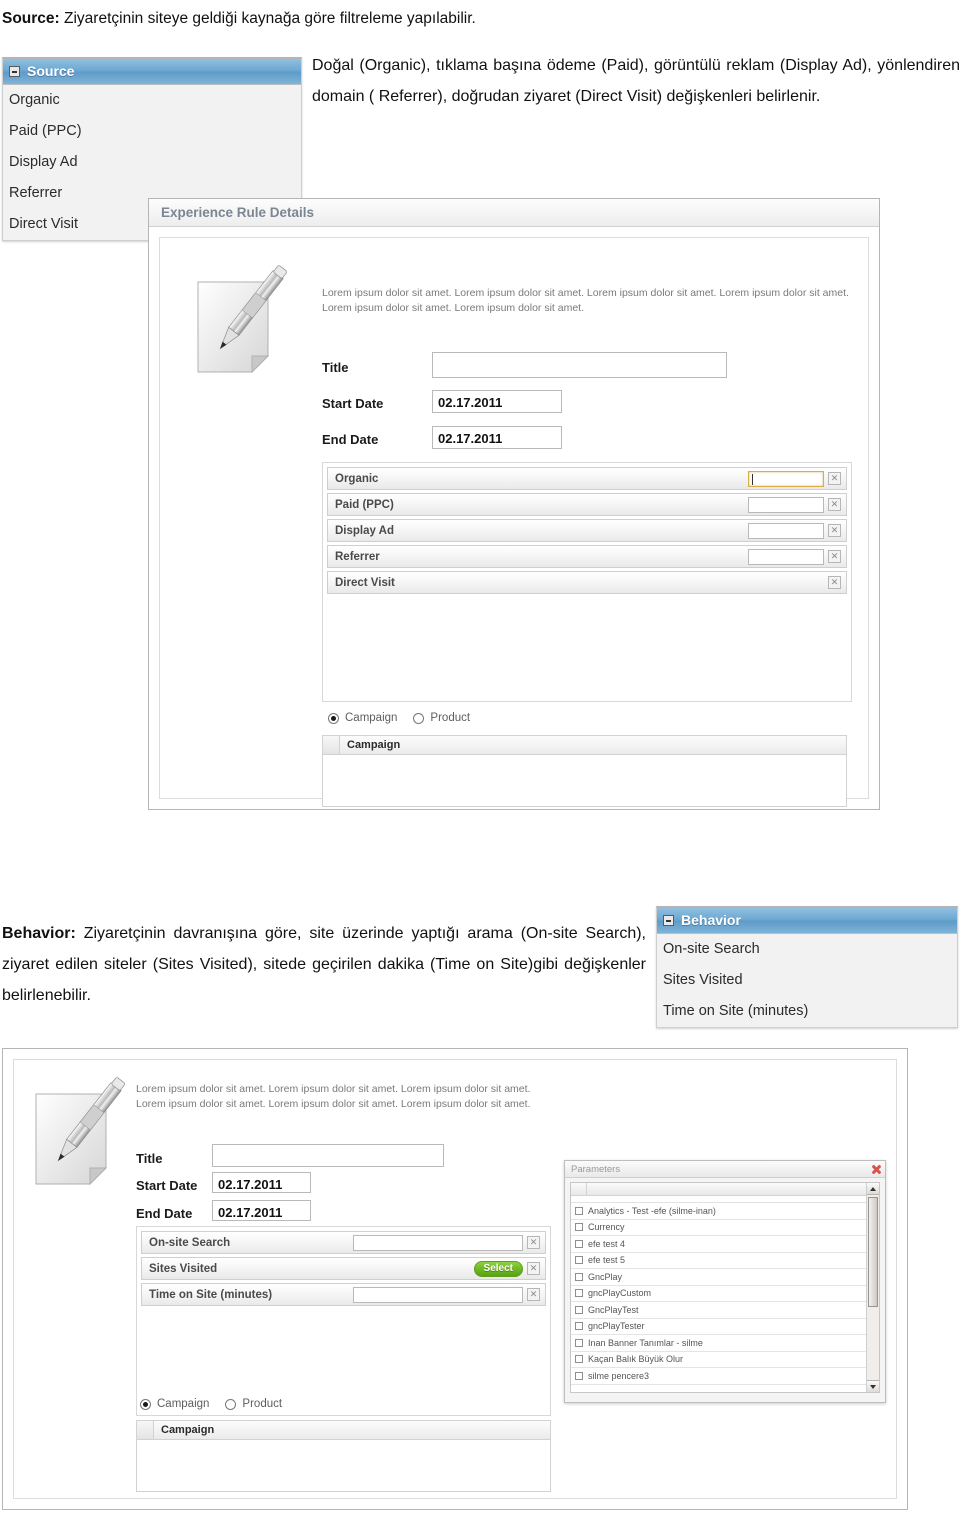 The height and width of the screenshot is (1514, 960). Describe the element at coordinates (718, 1228) in the screenshot. I see `list-item: Currency` at that location.